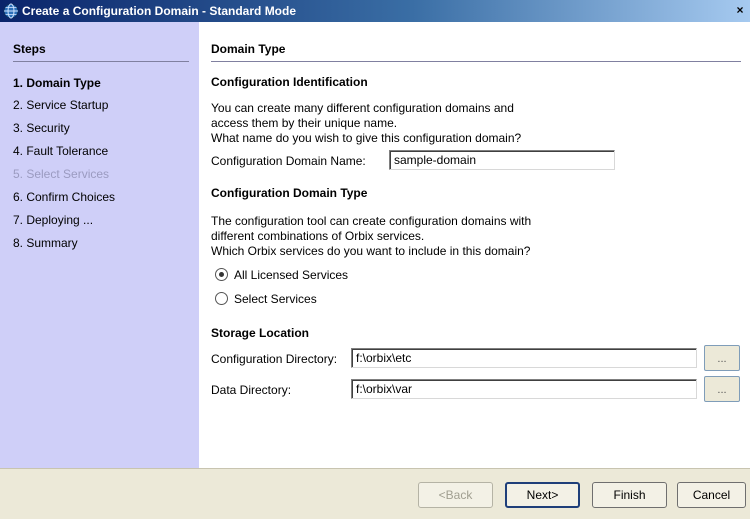 This screenshot has width=750, height=519. Describe the element at coordinates (524, 358) in the screenshot. I see `config-dir-input: f:\orbix\etc` at that location.